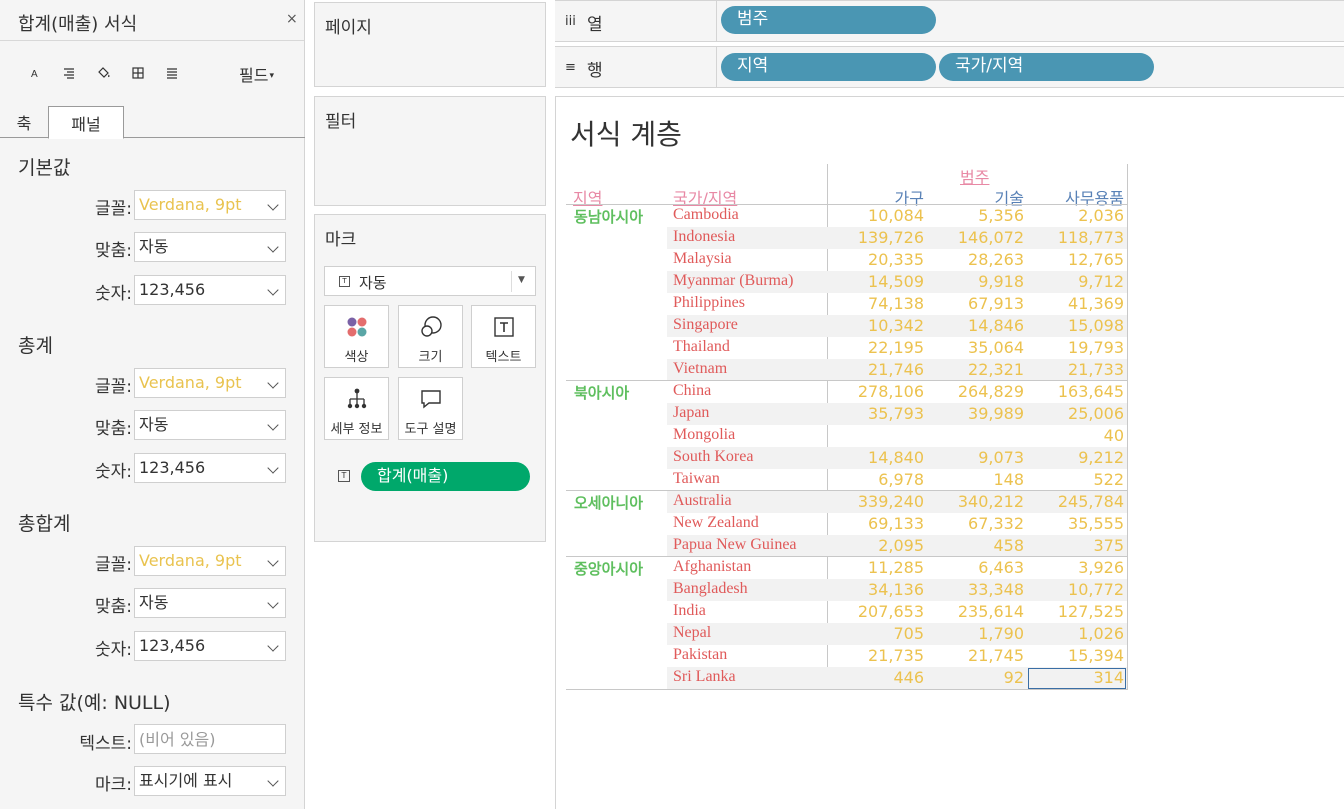 The width and height of the screenshot is (1344, 809). What do you see at coordinates (511, 281) in the screenshot?
I see `divider` at bounding box center [511, 281].